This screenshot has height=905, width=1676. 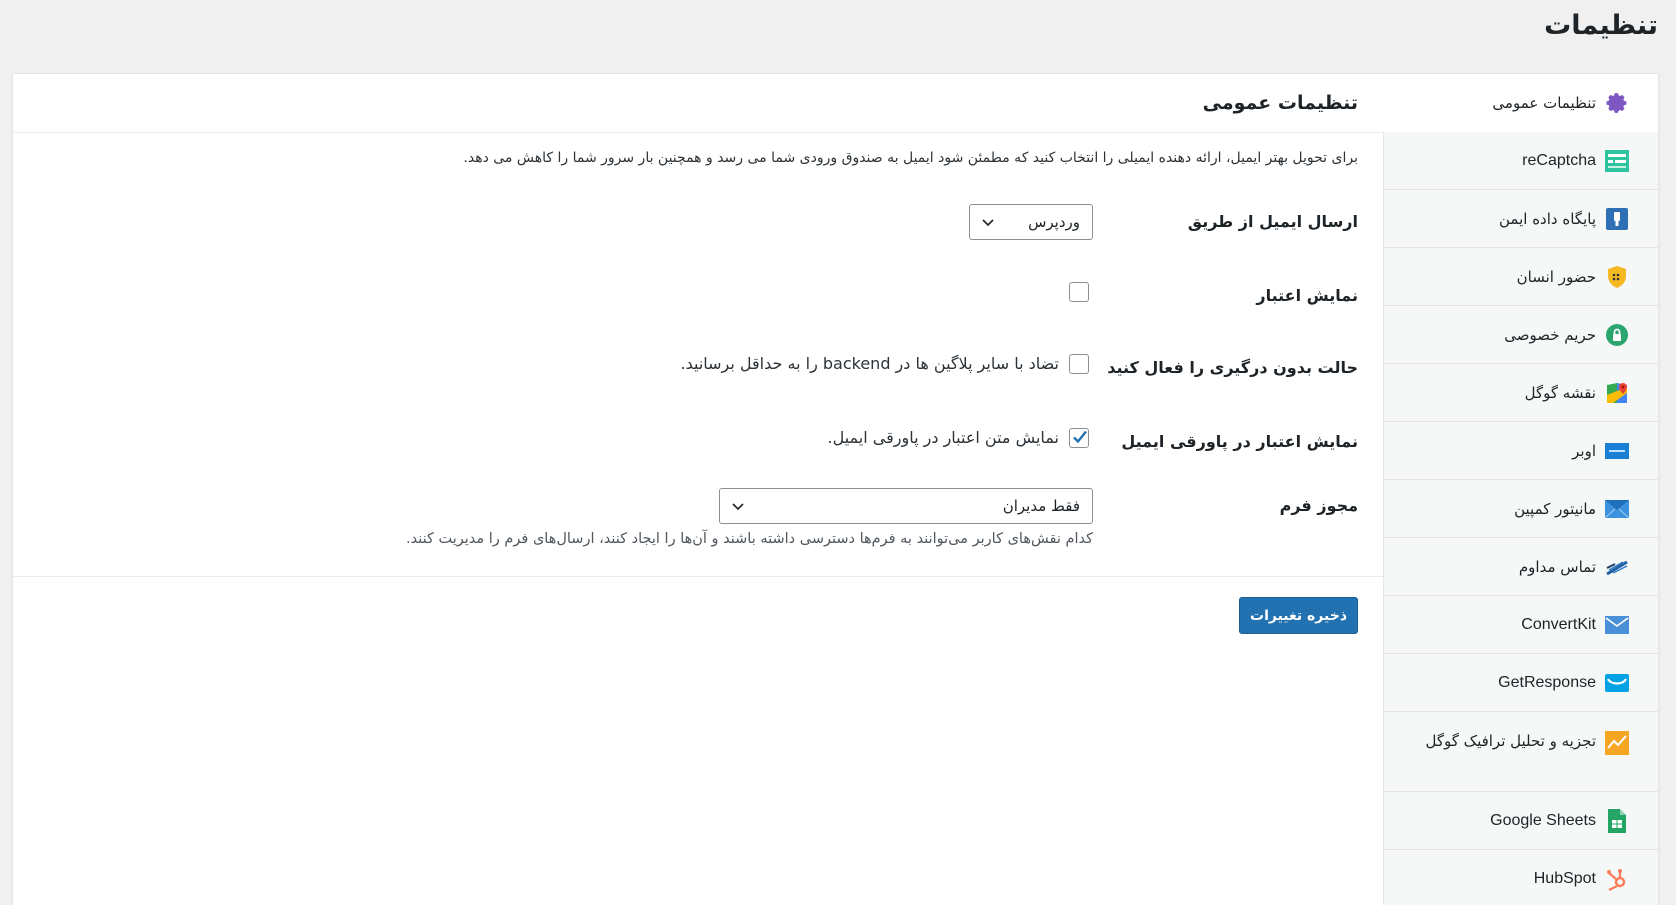 I want to click on sidebar-item-general: تنظیمات عمومی, so click(x=1520, y=103).